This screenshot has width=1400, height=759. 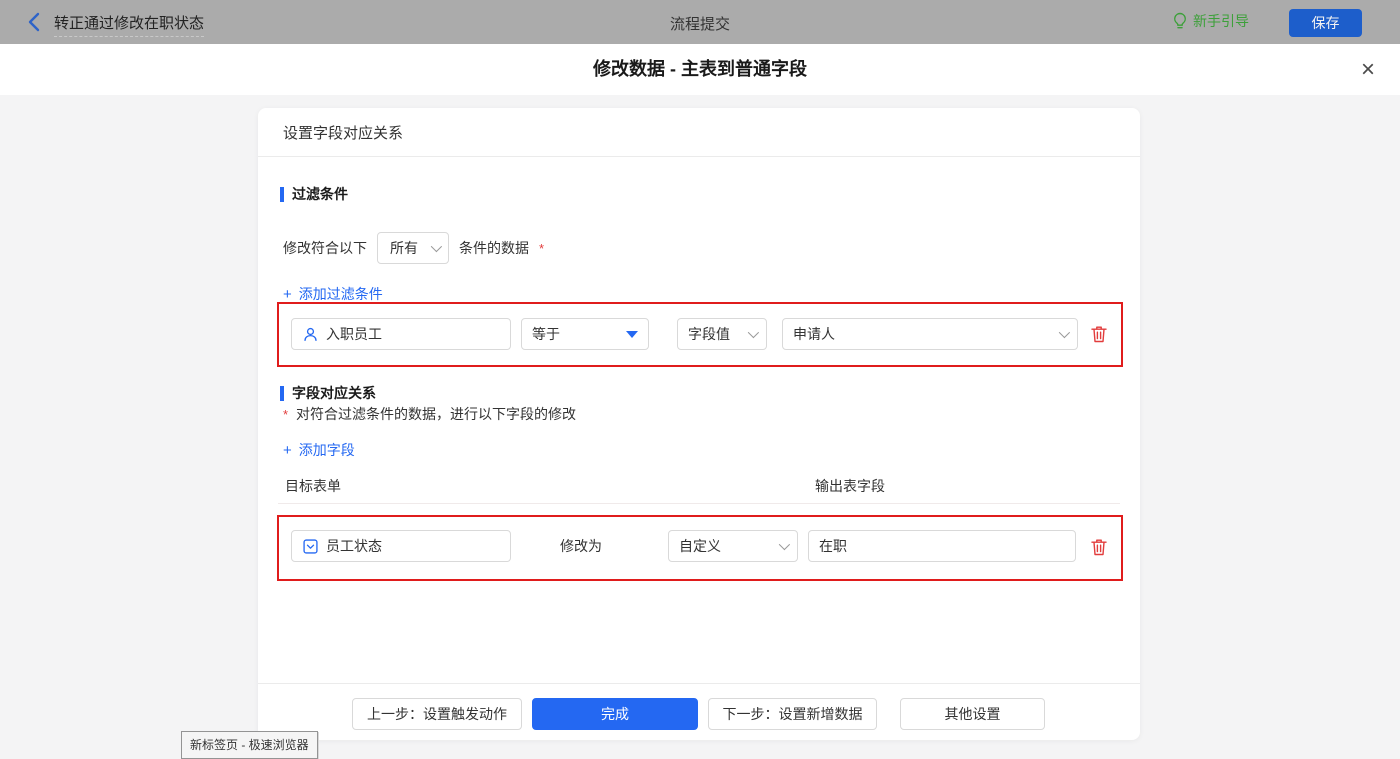 What do you see at coordinates (722, 334) in the screenshot?
I see `value-type-select: 字段值` at bounding box center [722, 334].